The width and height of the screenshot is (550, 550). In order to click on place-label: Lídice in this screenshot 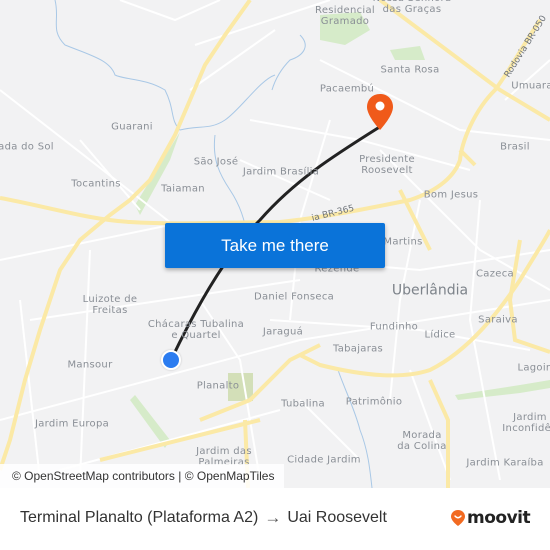, I will do `click(440, 335)`.